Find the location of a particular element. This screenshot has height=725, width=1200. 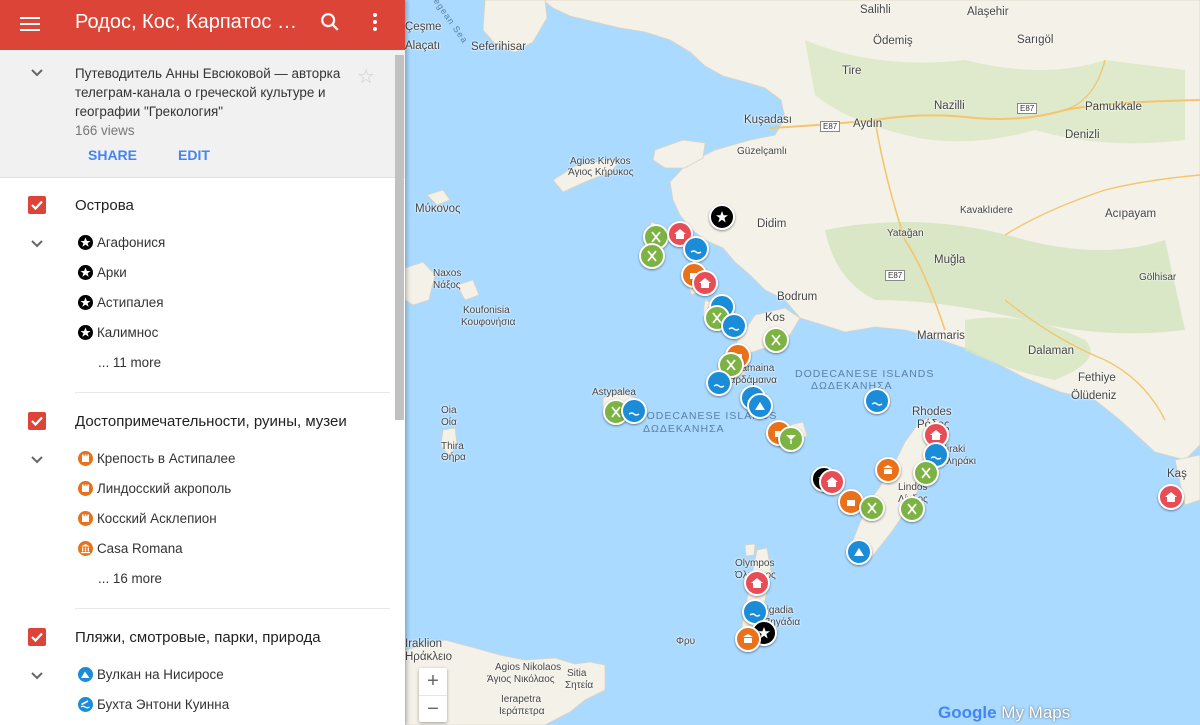

place-label: Pamukkale is located at coordinates (1113, 107).